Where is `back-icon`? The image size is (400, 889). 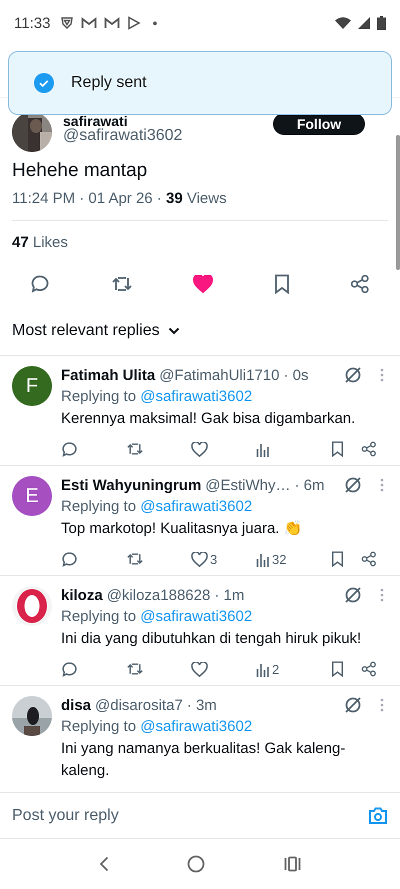
back-icon is located at coordinates (104, 864).